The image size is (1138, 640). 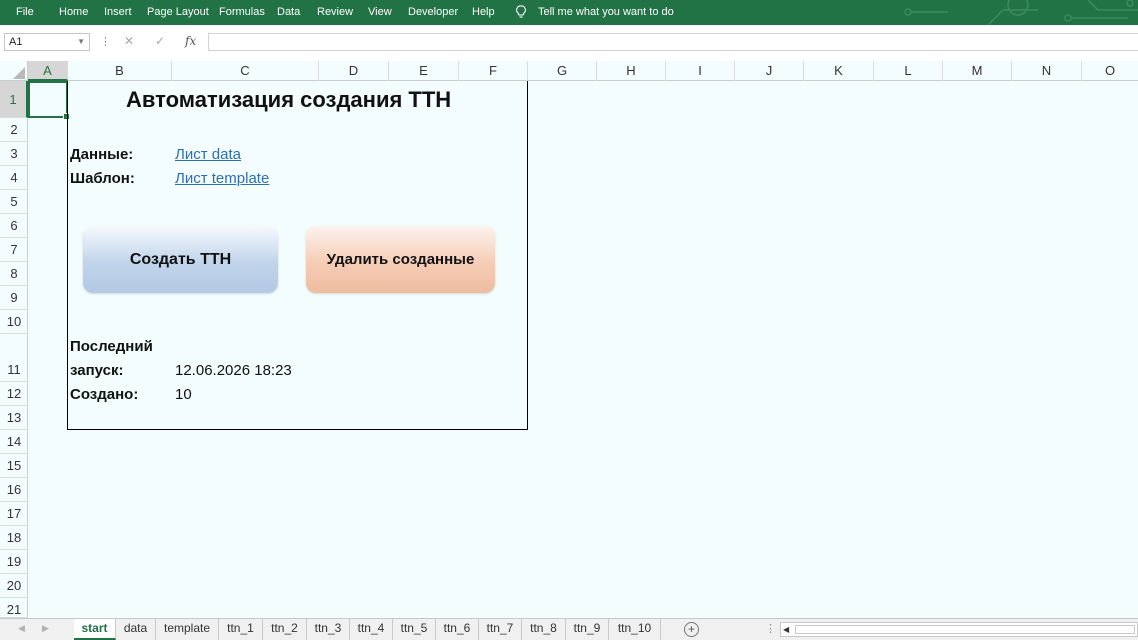 I want to click on row-header: 16, so click(x=14, y=490).